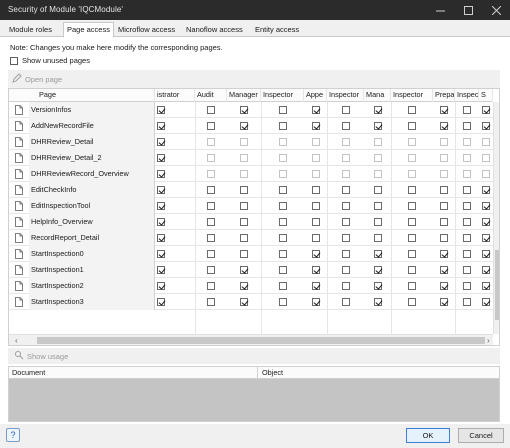 The width and height of the screenshot is (510, 448). What do you see at coordinates (30, 30) in the screenshot?
I see `tab-module-roles: Module roles` at bounding box center [30, 30].